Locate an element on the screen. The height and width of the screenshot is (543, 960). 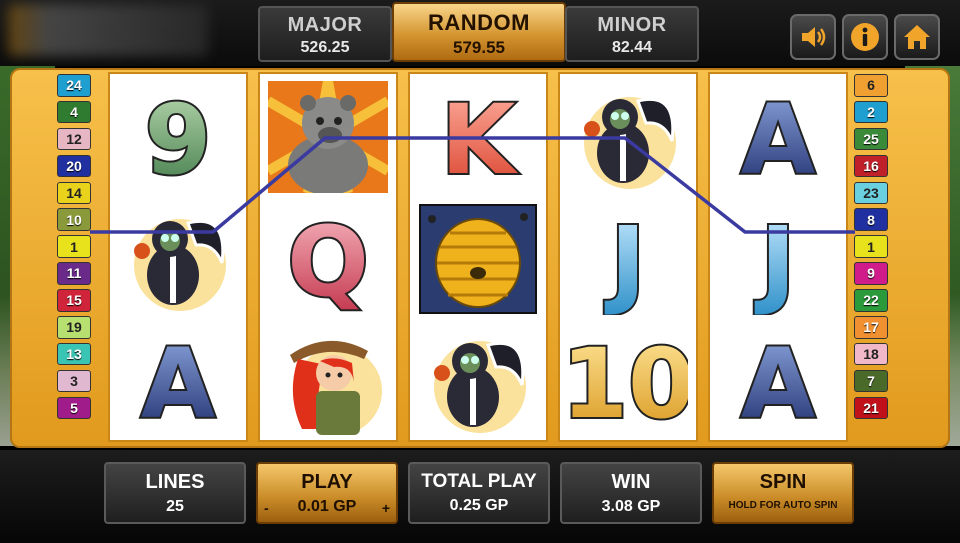
random-jackpot: RANDOM 579.55 is located at coordinates (479, 32).